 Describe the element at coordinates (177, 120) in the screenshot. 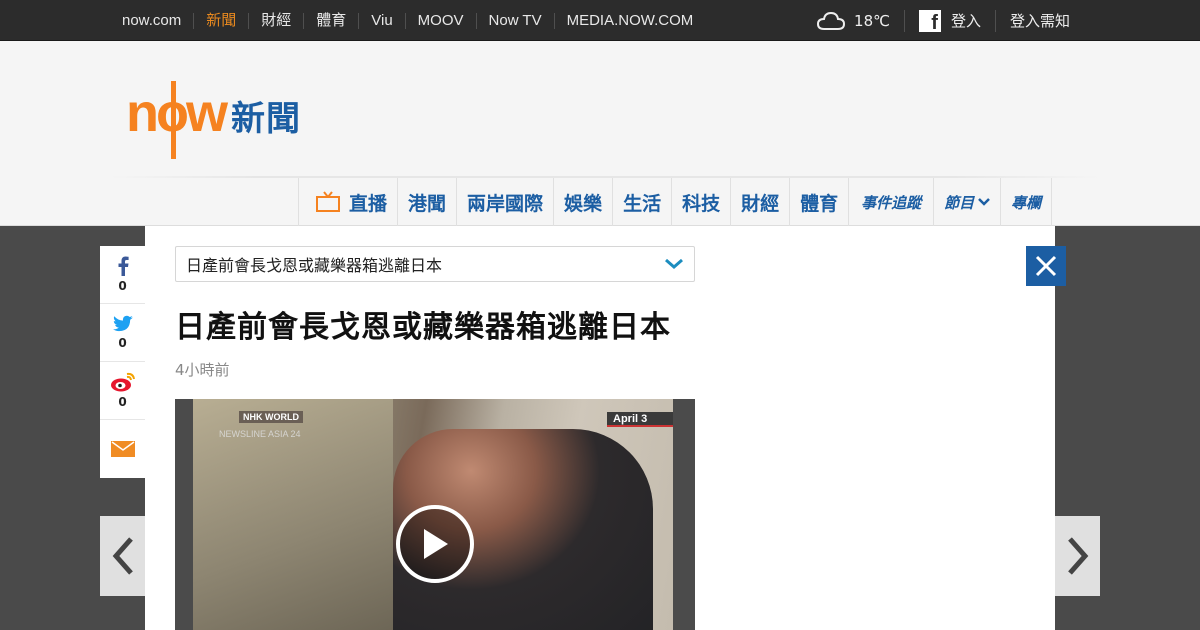

I see `logo-now: now` at that location.